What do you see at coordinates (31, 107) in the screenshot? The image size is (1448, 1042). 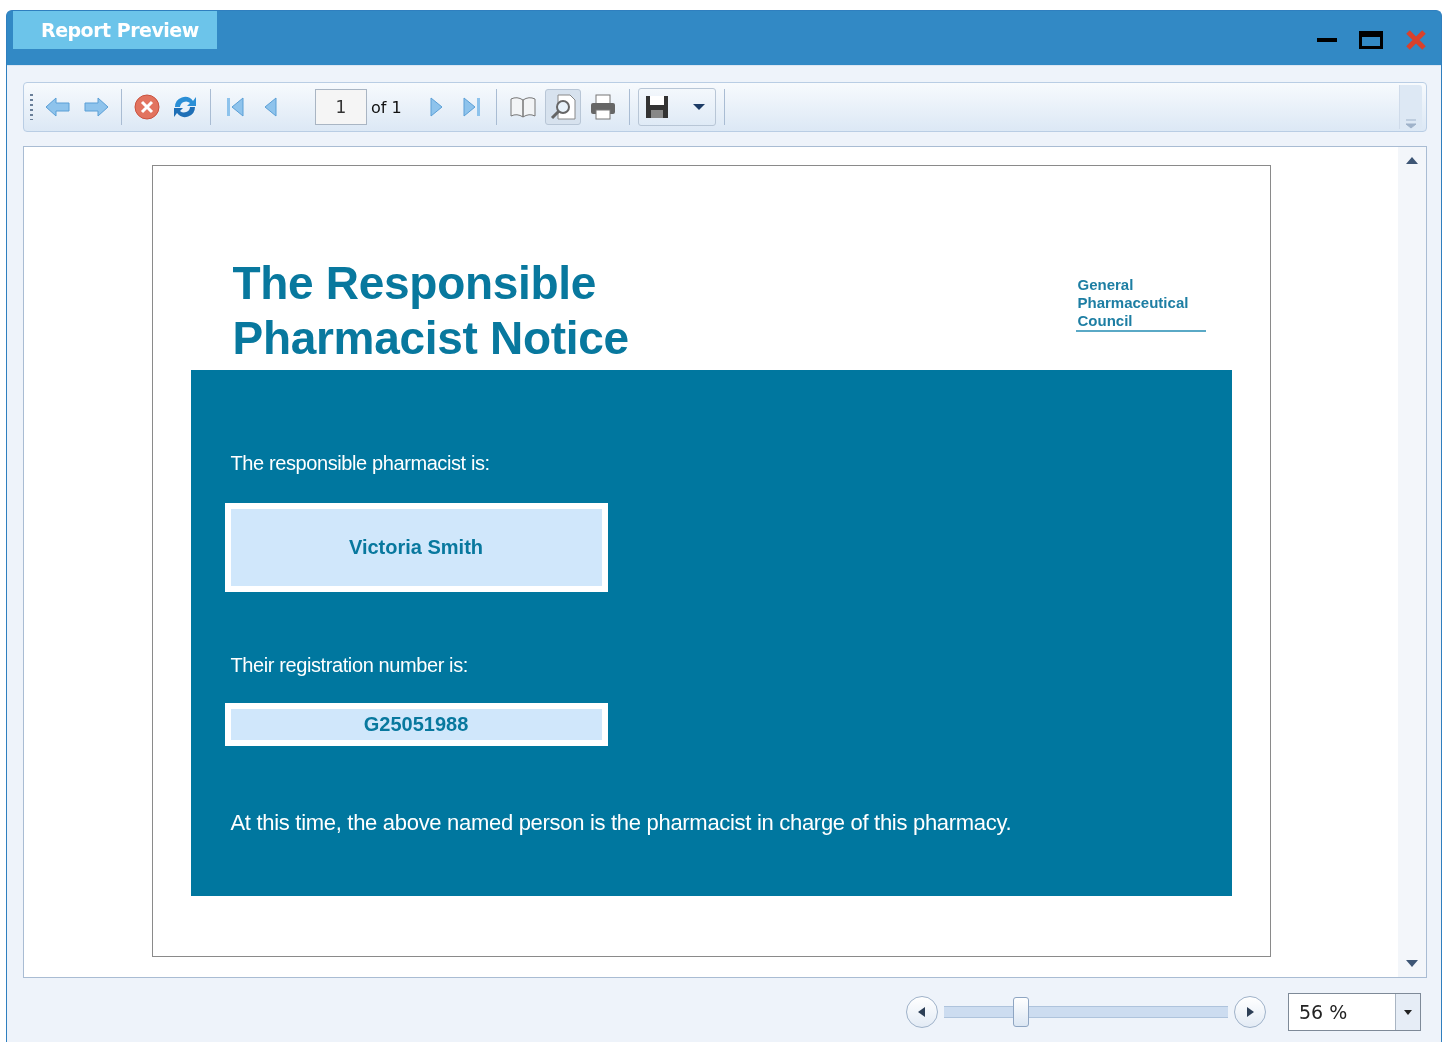 I see `toolbar-grip` at bounding box center [31, 107].